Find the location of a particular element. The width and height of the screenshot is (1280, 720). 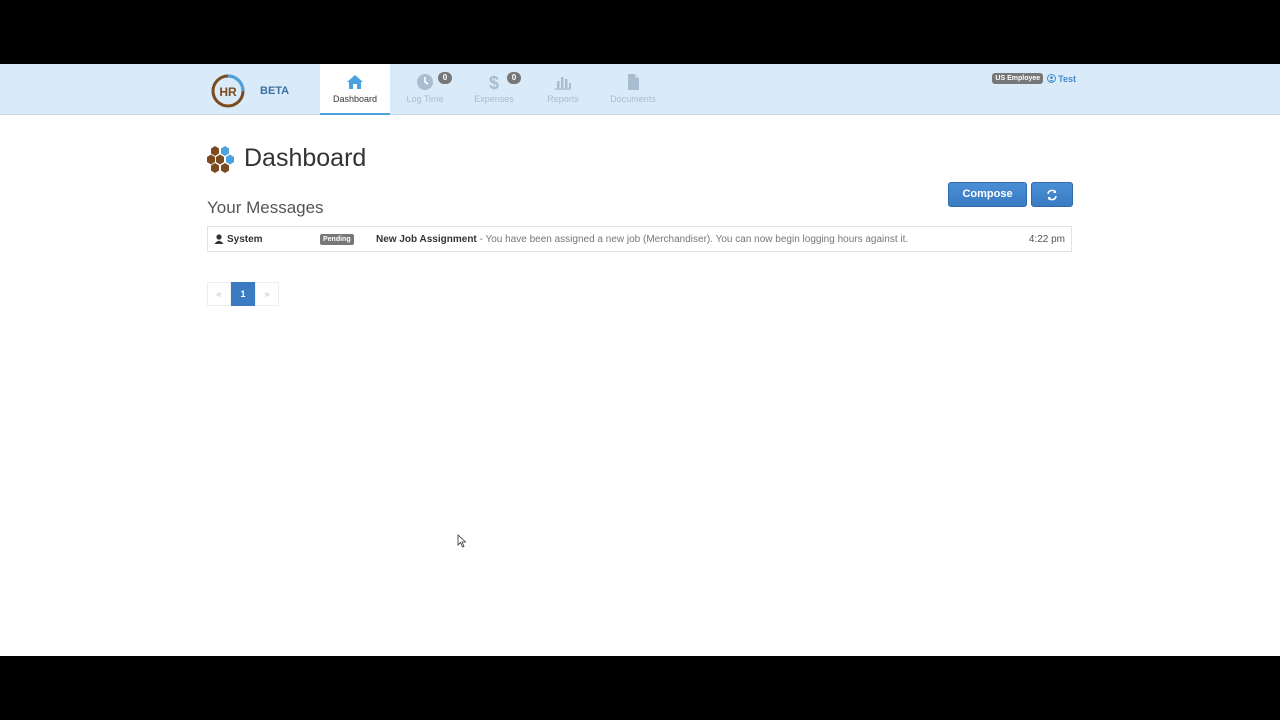

bar-chart-icon is located at coordinates (563, 83).